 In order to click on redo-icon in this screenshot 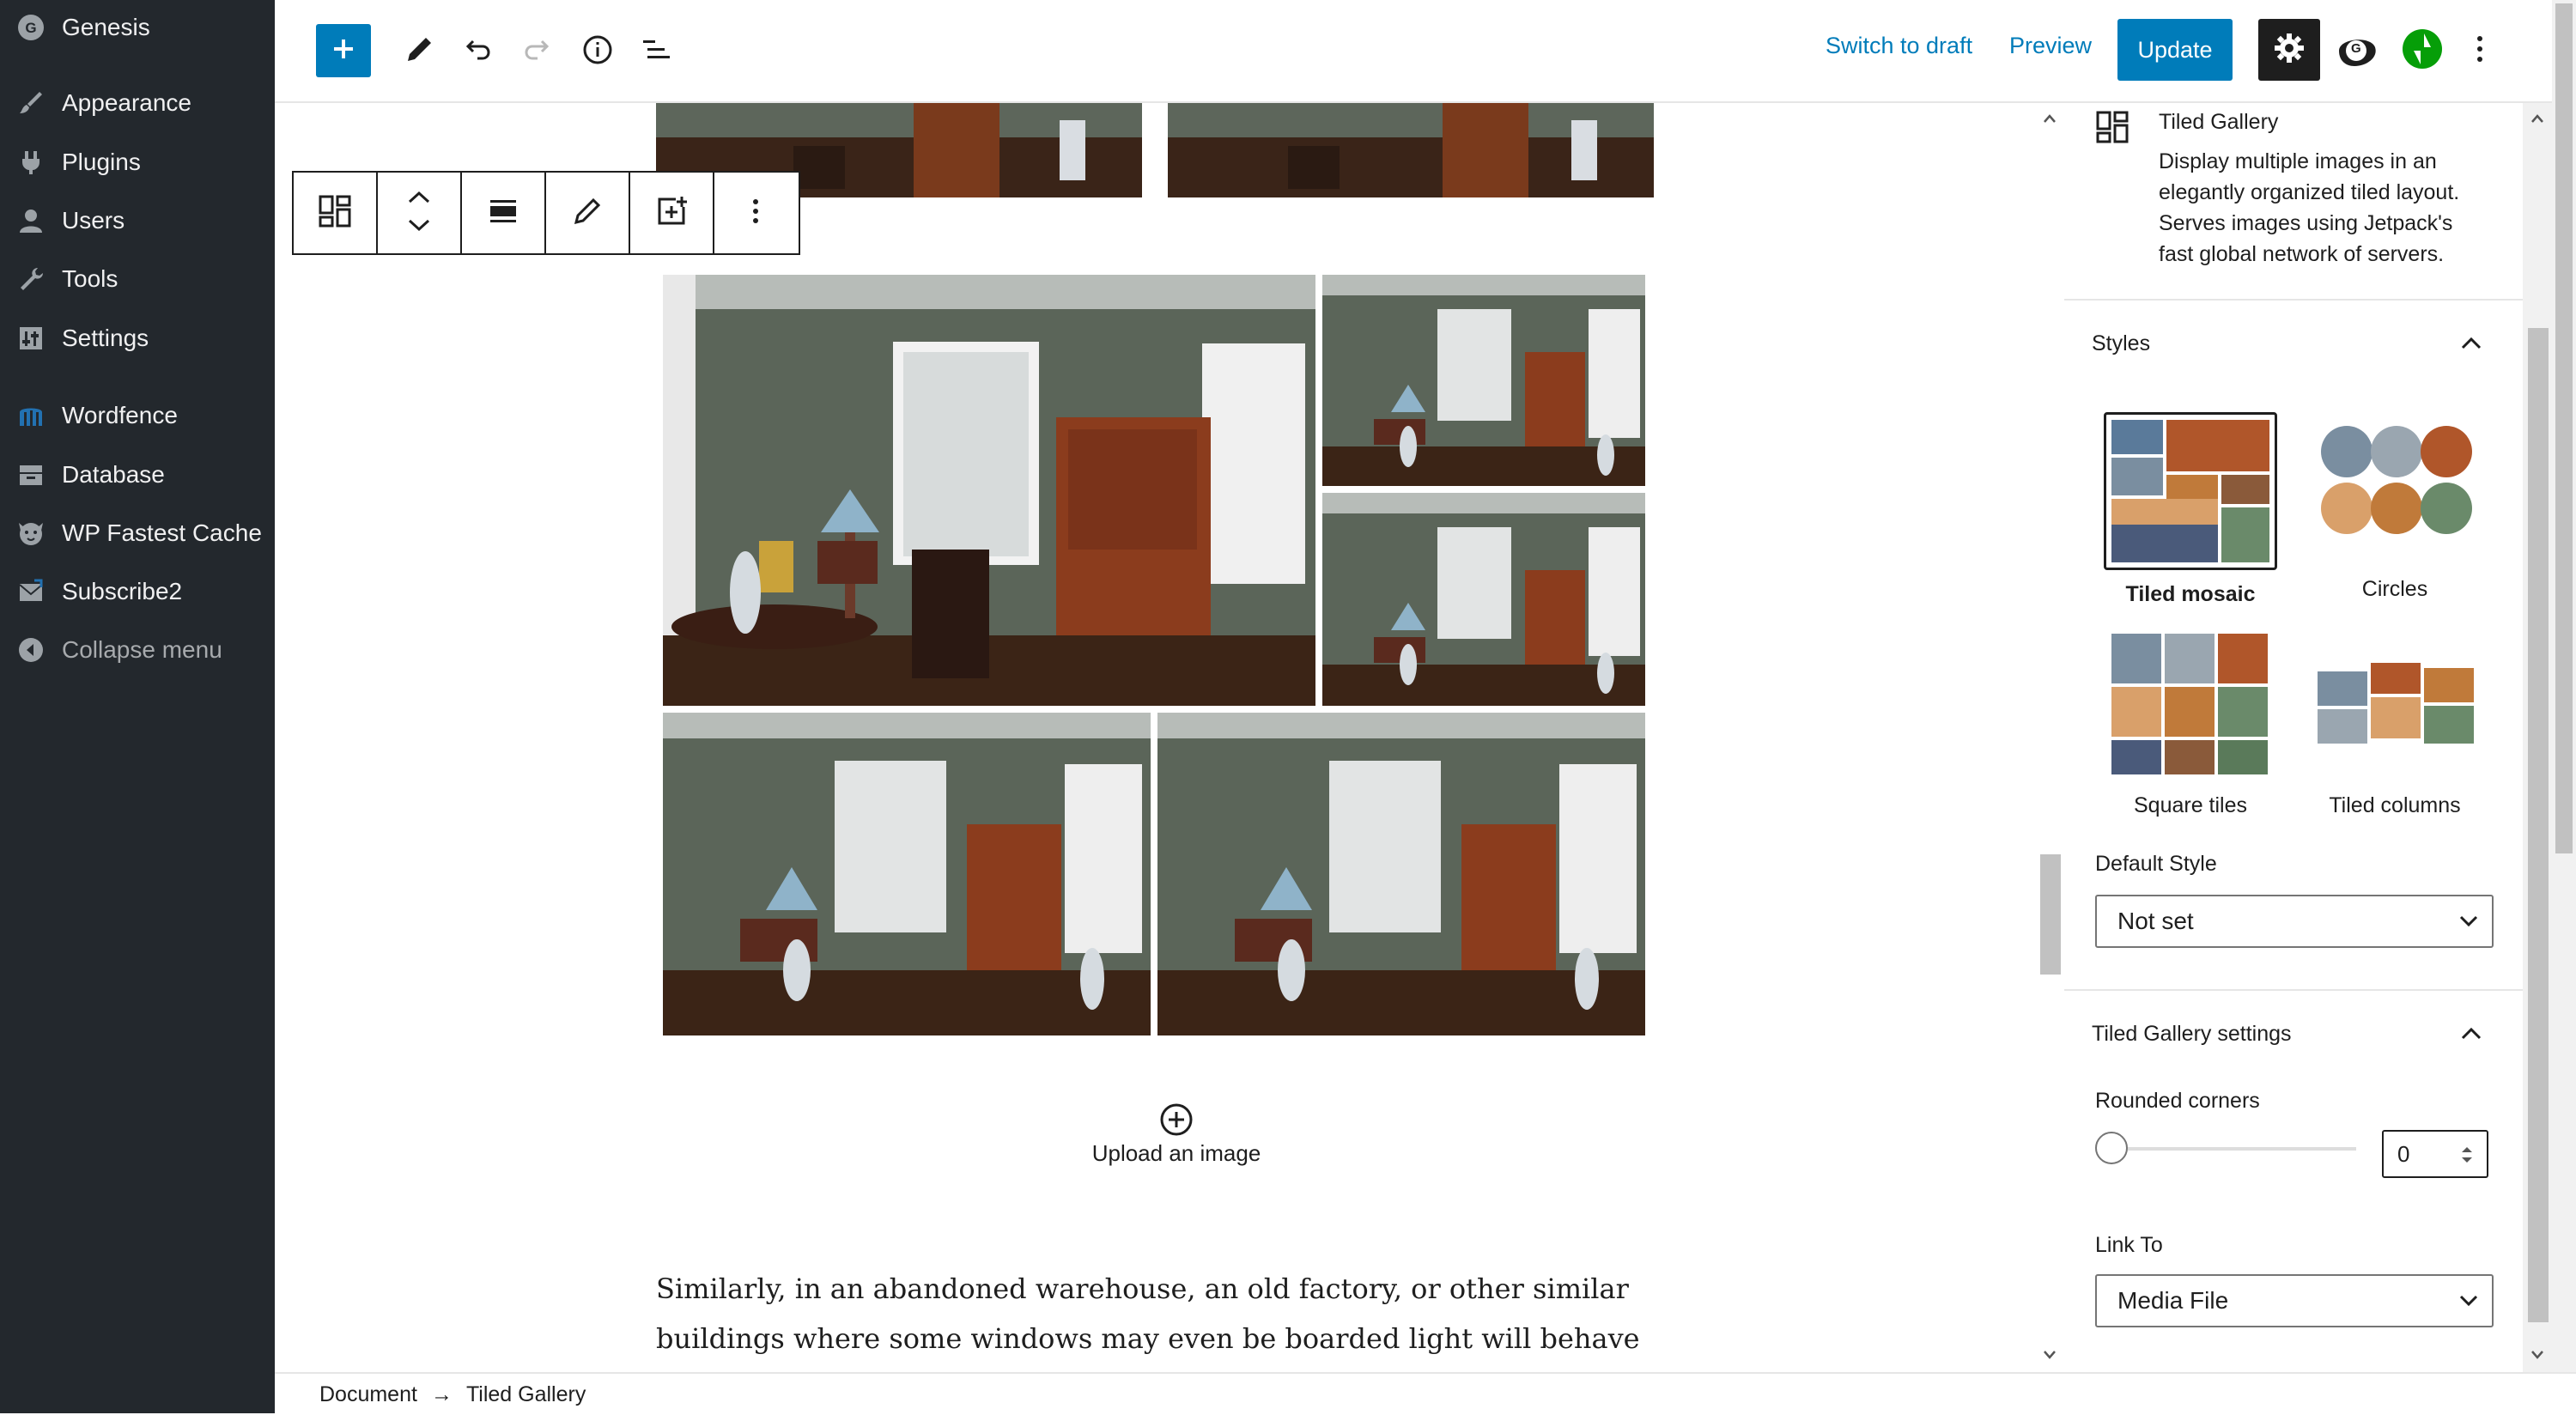, I will do `click(537, 52)`.